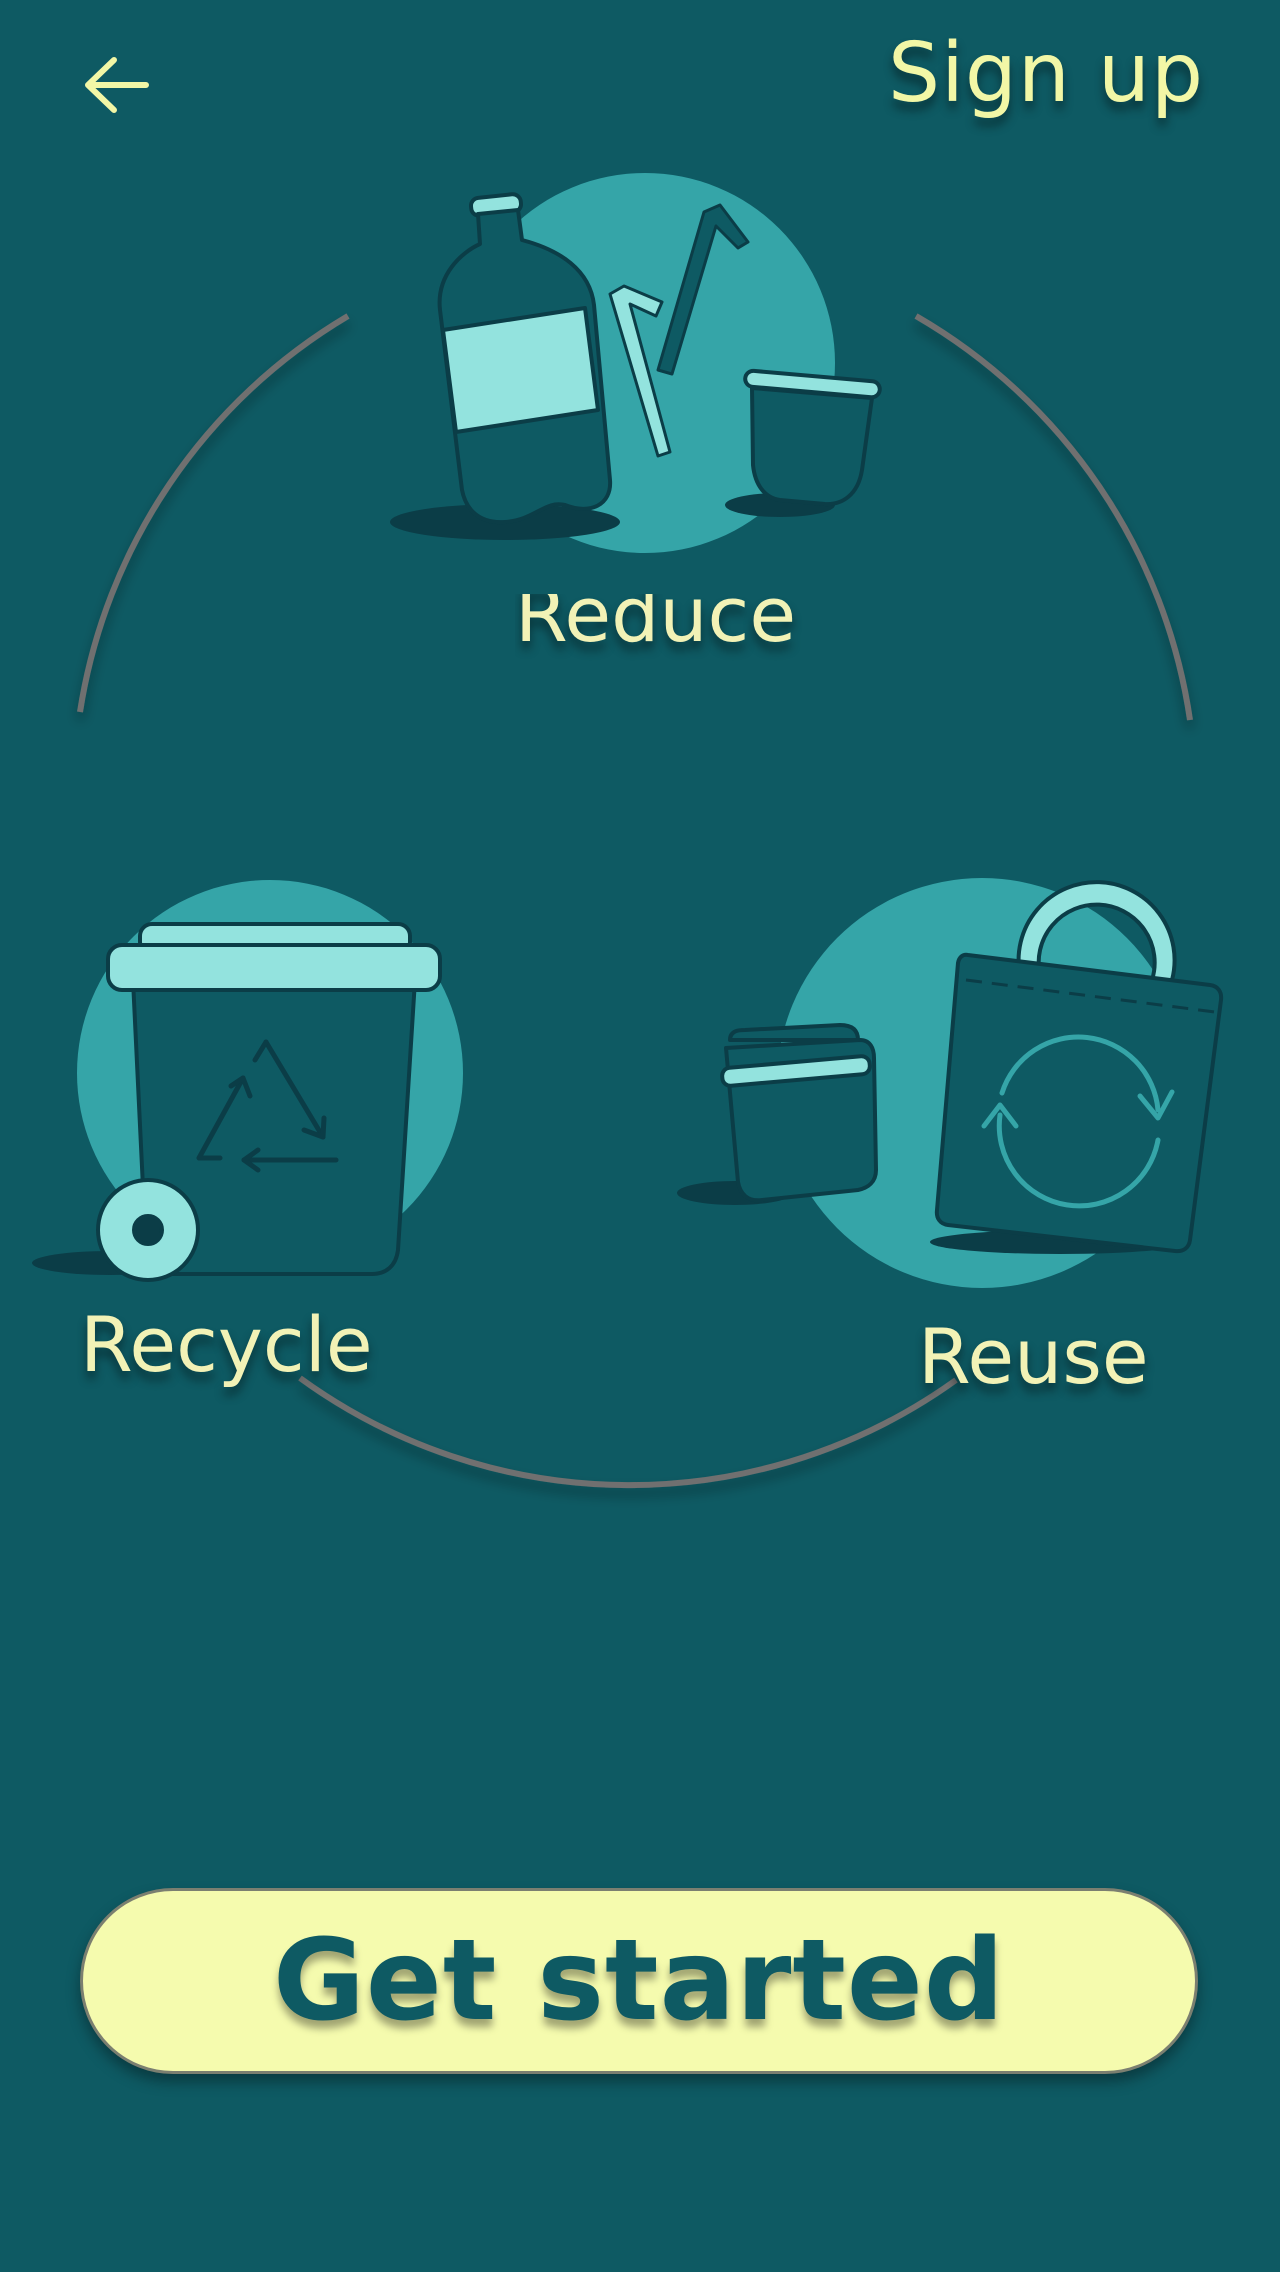  I want to click on recycle-bin-icon, so click(269, 1102).